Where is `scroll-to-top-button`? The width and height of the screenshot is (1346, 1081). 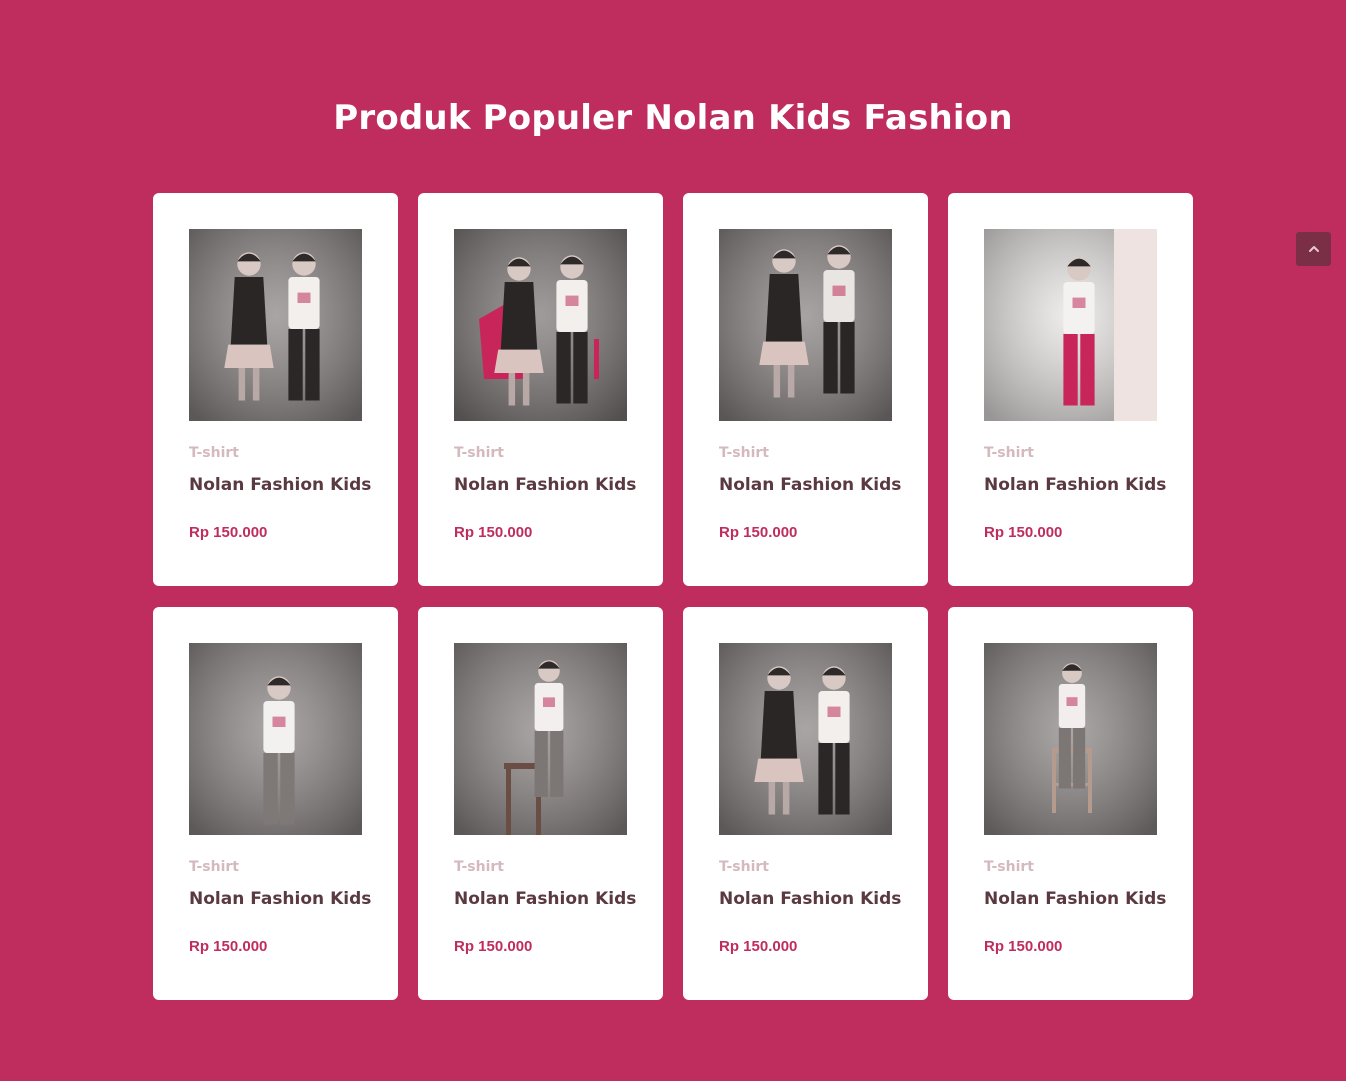
scroll-to-top-button is located at coordinates (1313, 249).